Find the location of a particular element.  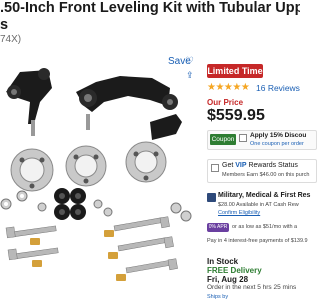

our-price-label: Our Price is located at coordinates (225, 102).